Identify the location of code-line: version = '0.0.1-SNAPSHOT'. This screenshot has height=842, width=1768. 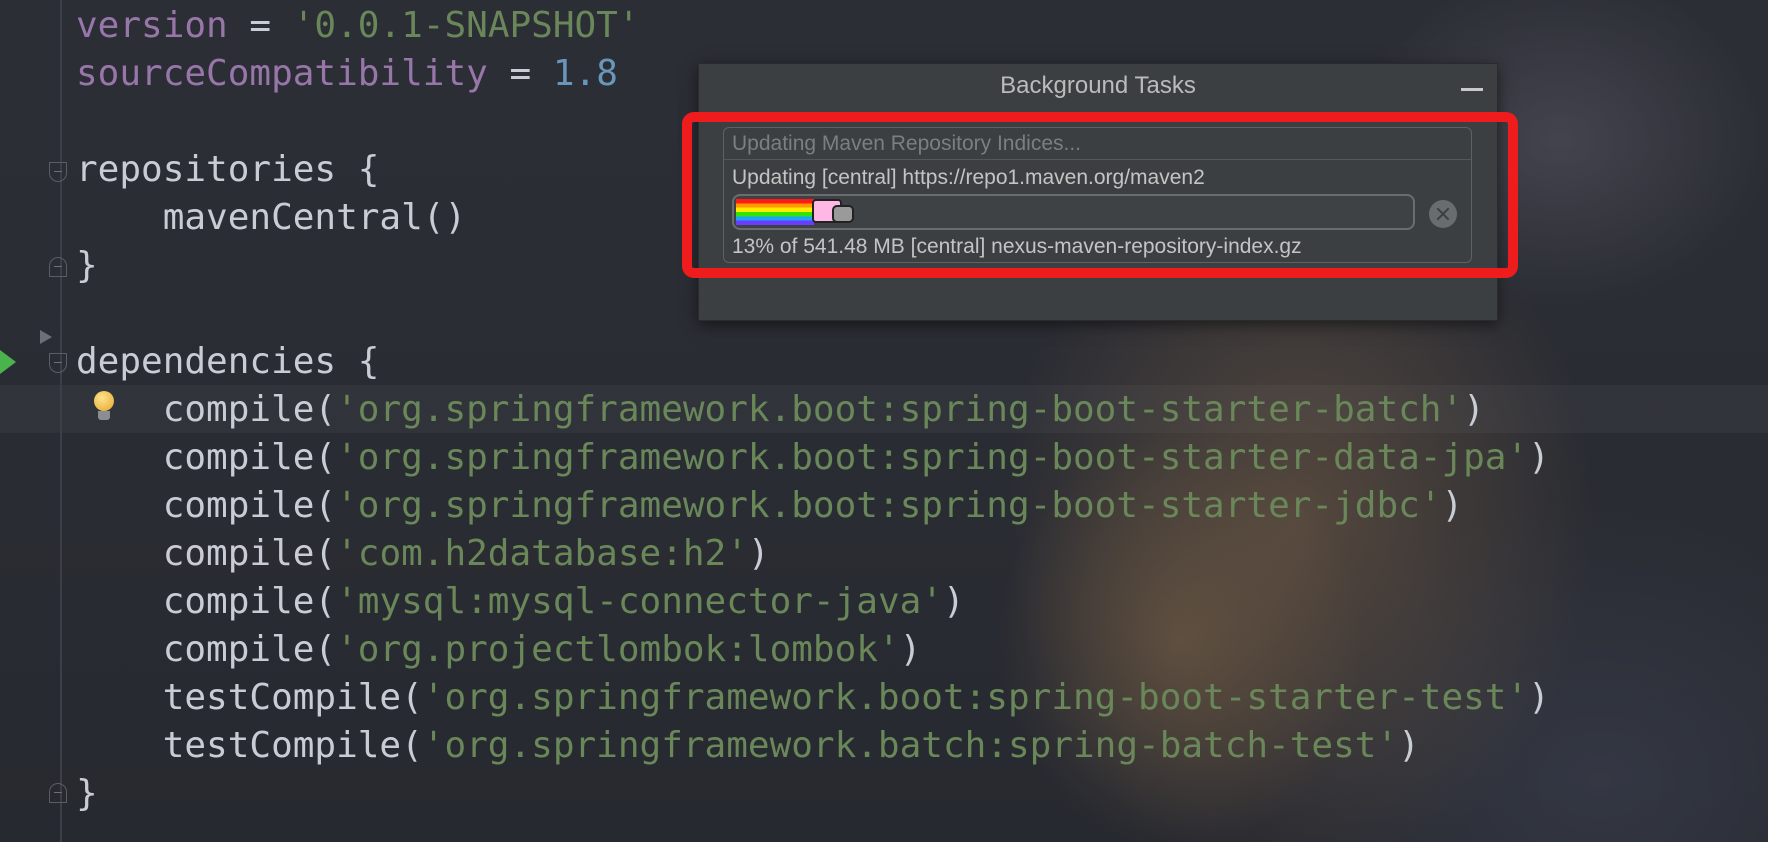
(358, 26).